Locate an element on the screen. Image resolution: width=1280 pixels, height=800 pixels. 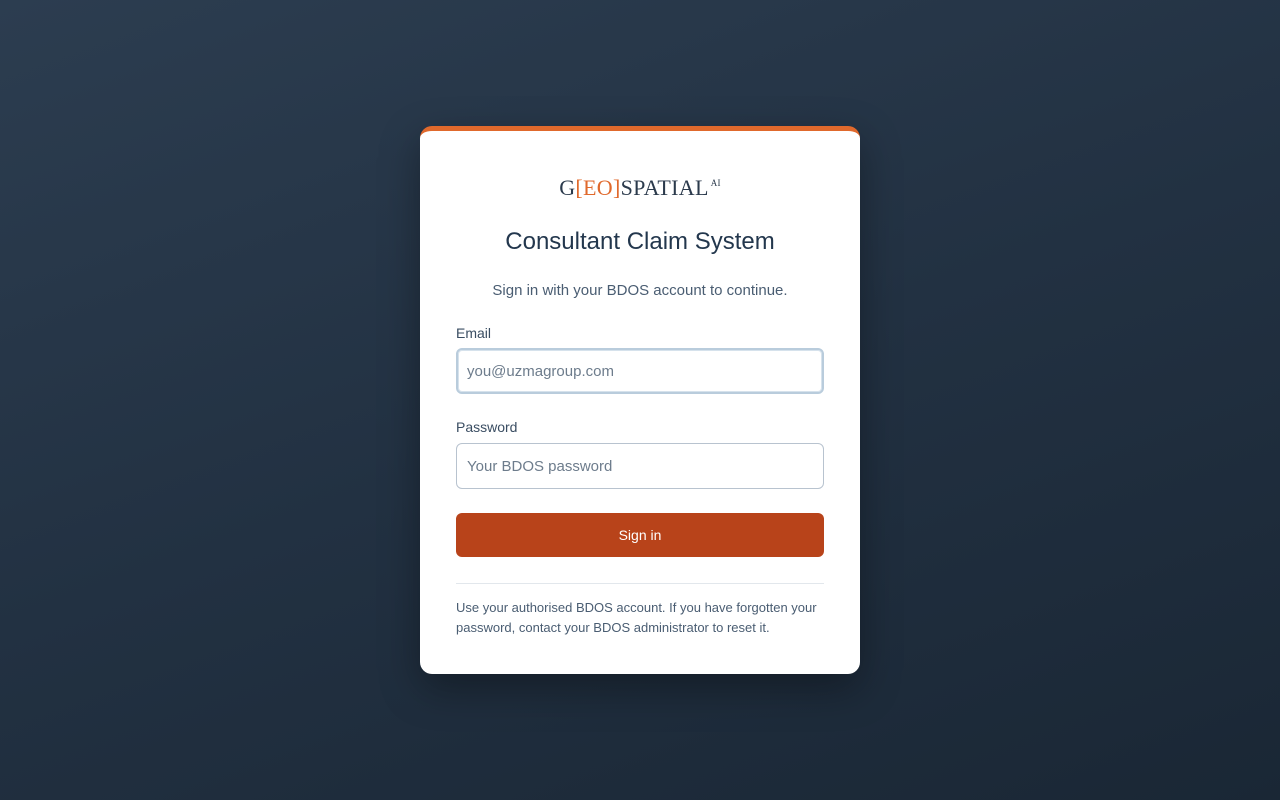
email-field is located at coordinates (640, 371).